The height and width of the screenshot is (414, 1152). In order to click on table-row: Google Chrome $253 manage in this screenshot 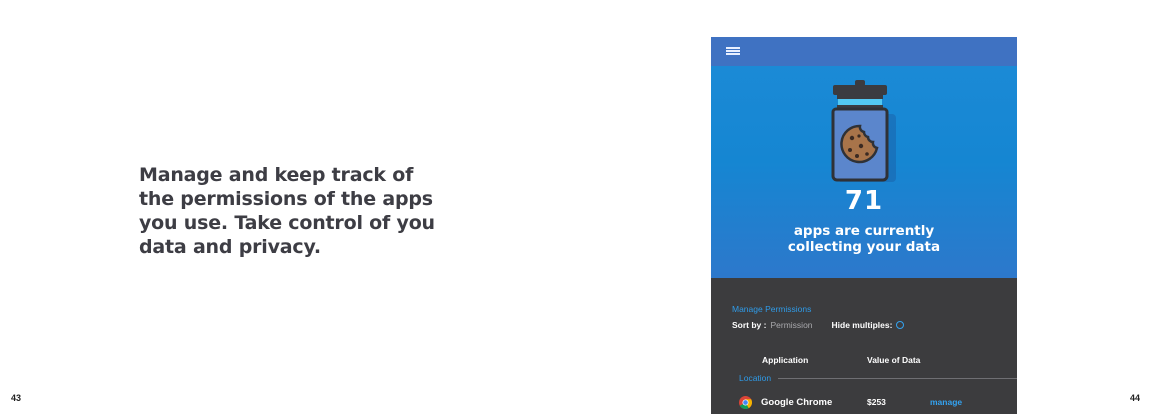, I will do `click(878, 402)`.